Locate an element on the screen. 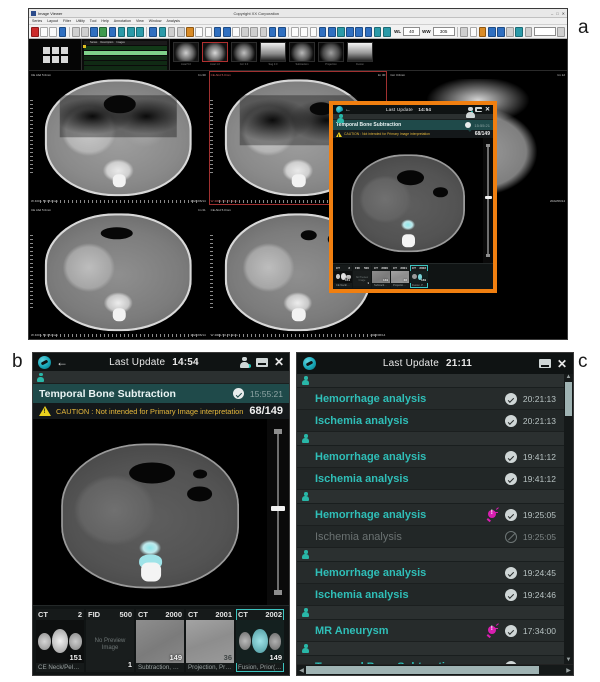 The image size is (600, 682). toolbar-play-icon is located at coordinates (103, 31).